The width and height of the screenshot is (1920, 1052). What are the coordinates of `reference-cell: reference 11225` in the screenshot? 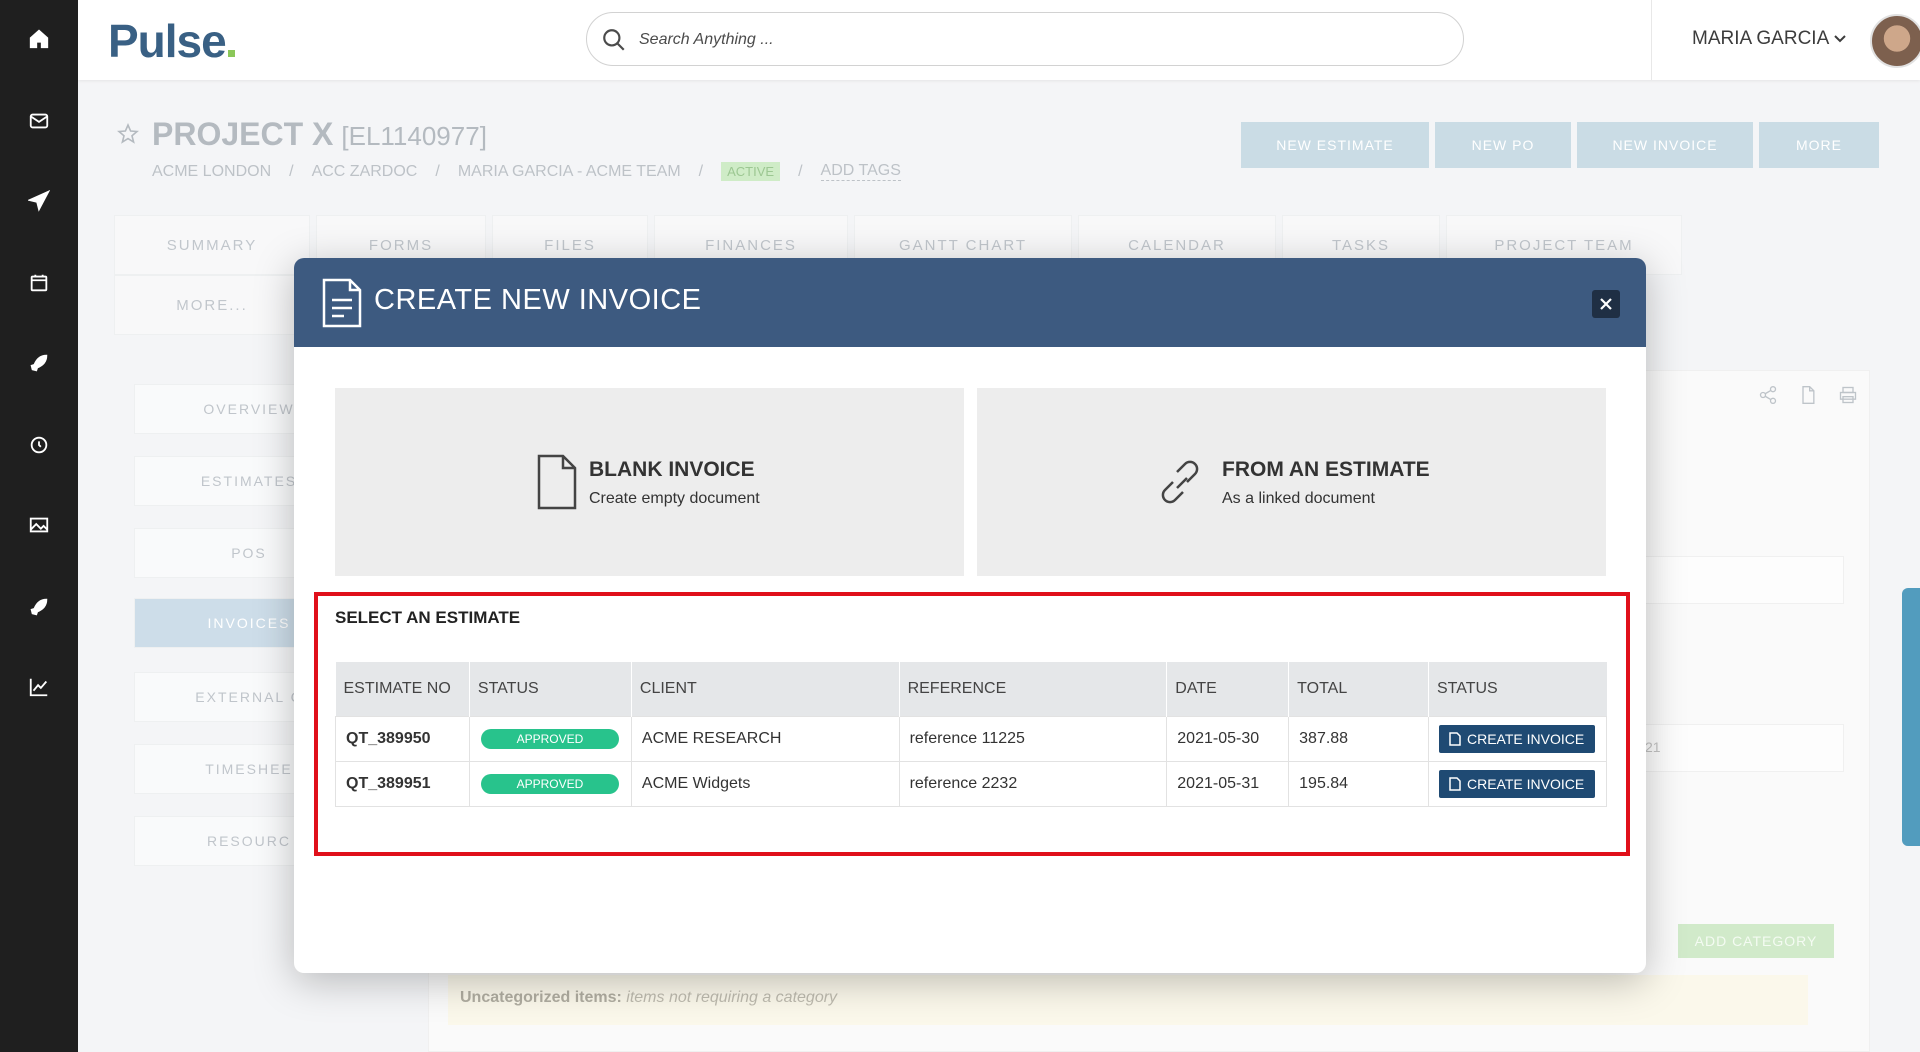 It's located at (1032, 738).